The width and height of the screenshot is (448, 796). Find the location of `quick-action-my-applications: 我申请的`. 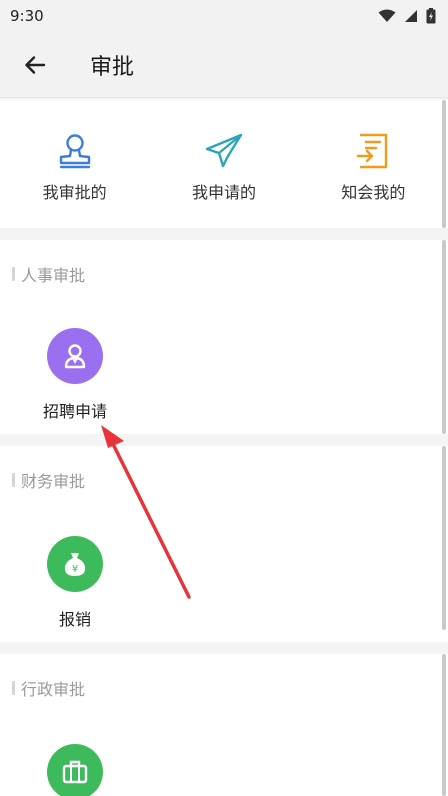

quick-action-my-applications: 我申请的 is located at coordinates (223, 164).